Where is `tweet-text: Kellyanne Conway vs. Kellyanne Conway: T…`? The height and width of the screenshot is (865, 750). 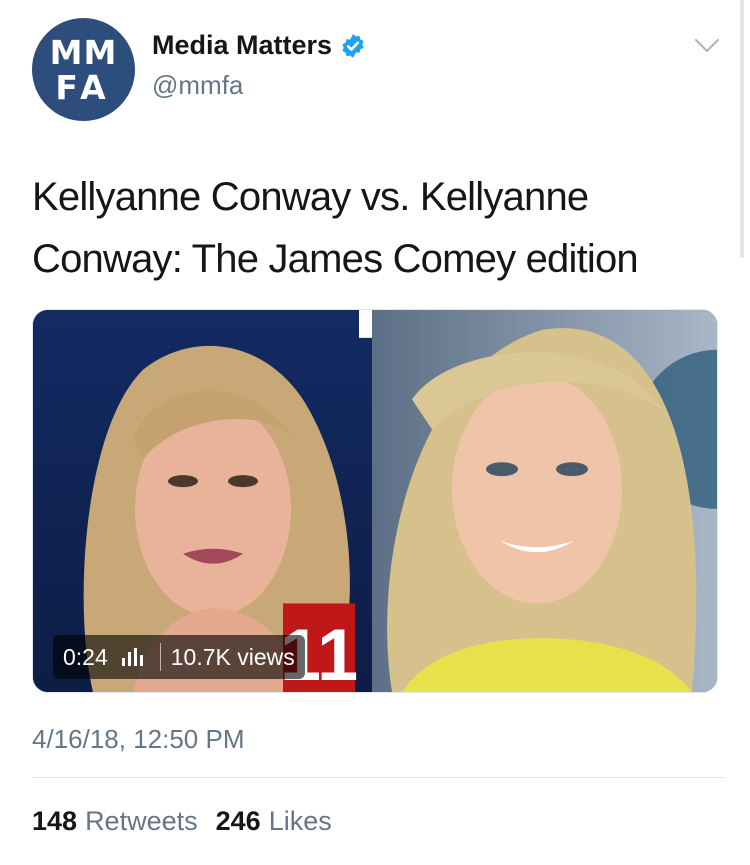
tweet-text: Kellyanne Conway vs. Kellyanne Conway: T… is located at coordinates (335, 228).